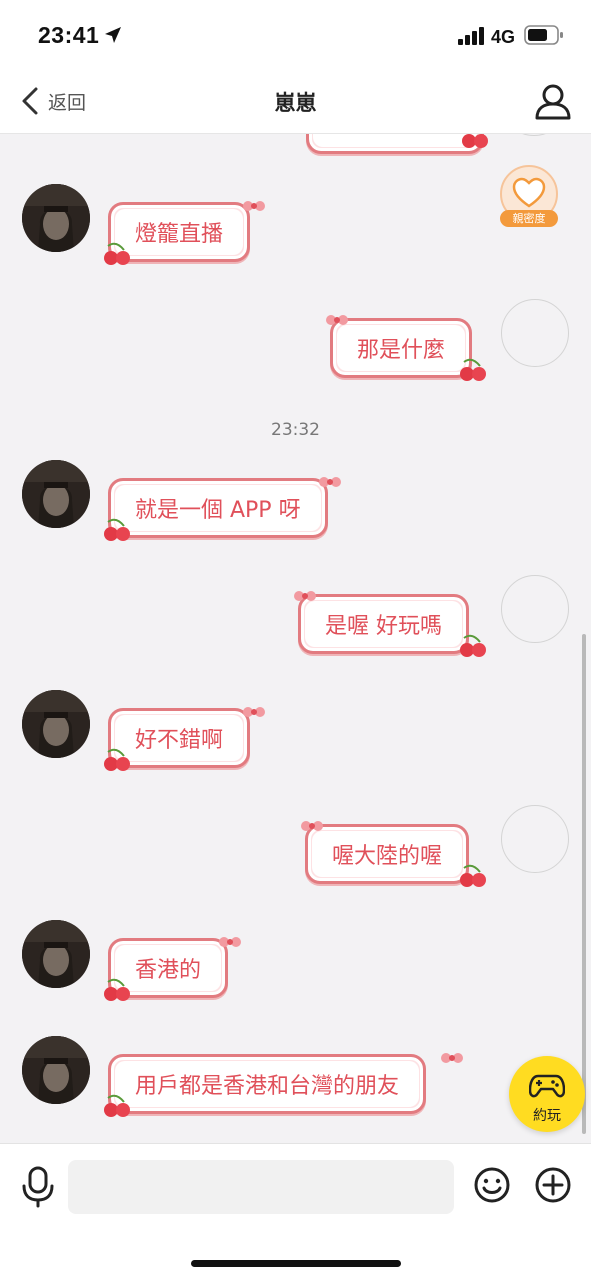 This screenshot has height=1281, width=591. Describe the element at coordinates (553, 101) in the screenshot. I see `person-icon` at that location.